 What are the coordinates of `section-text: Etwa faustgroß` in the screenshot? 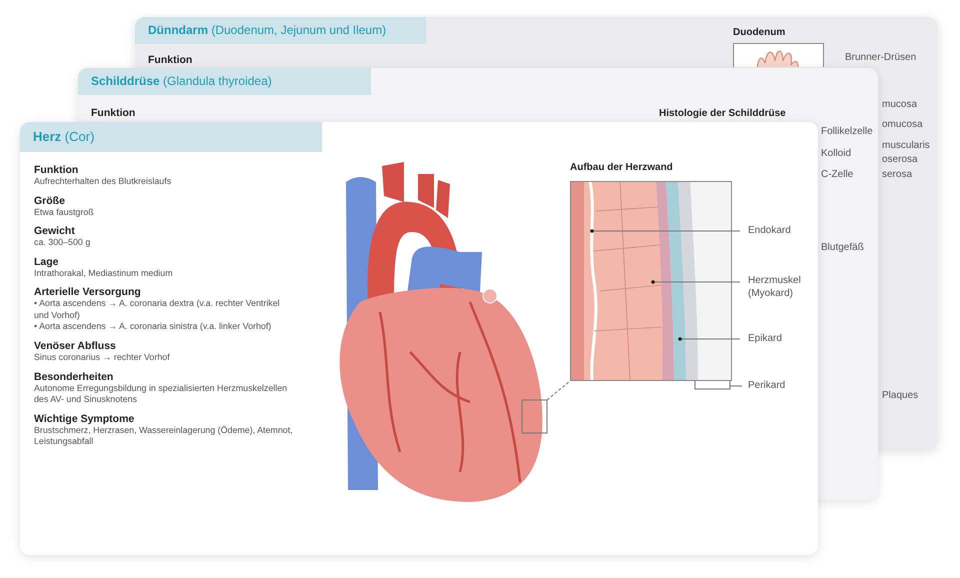 It's located at (64, 212).